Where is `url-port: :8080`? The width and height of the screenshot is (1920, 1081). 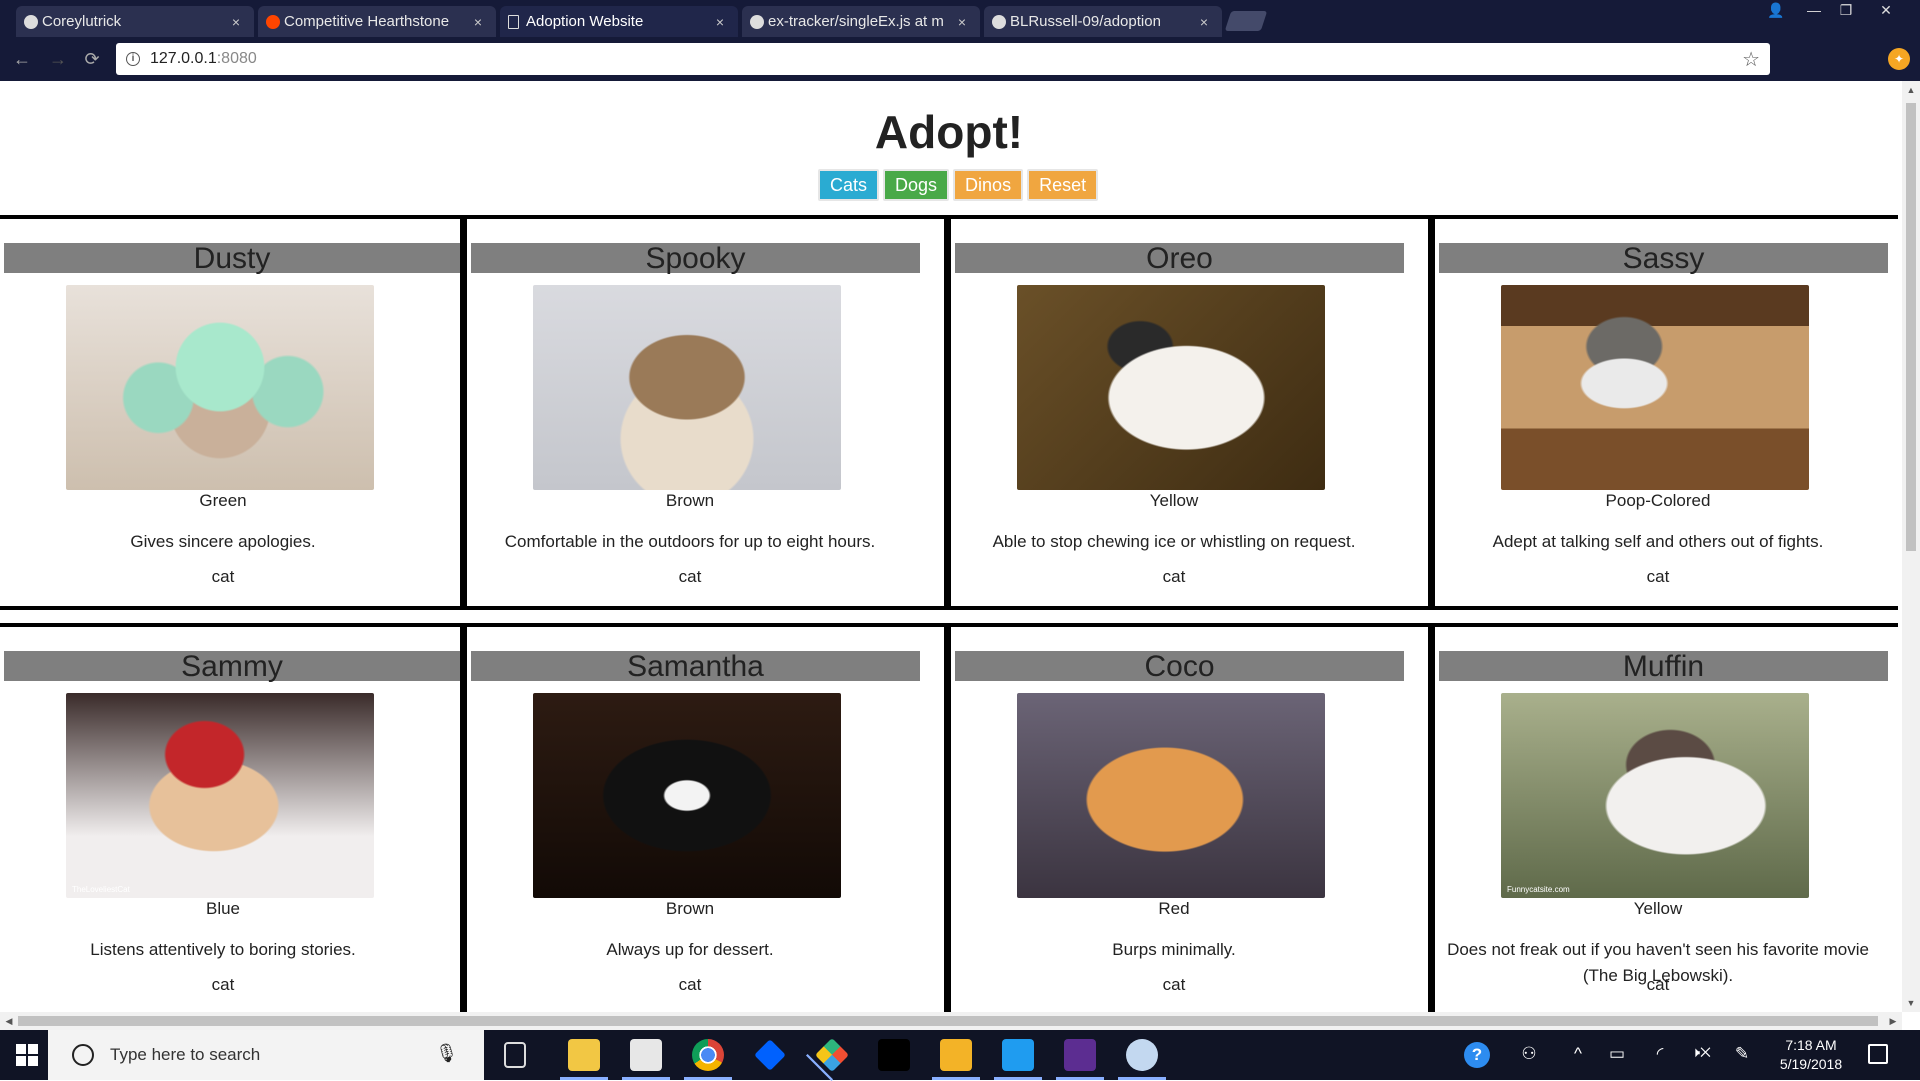 url-port: :8080 is located at coordinates (236, 58).